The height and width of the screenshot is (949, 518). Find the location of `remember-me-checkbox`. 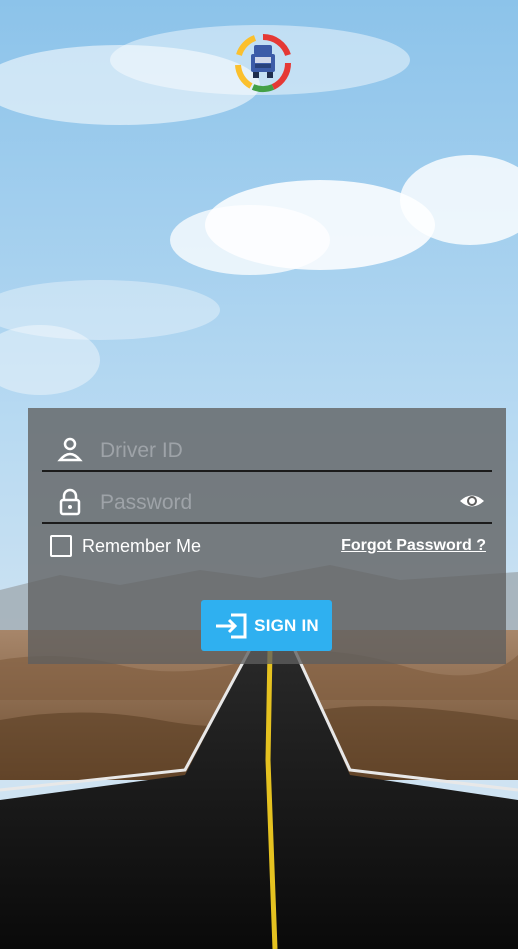

remember-me-checkbox is located at coordinates (61, 546).